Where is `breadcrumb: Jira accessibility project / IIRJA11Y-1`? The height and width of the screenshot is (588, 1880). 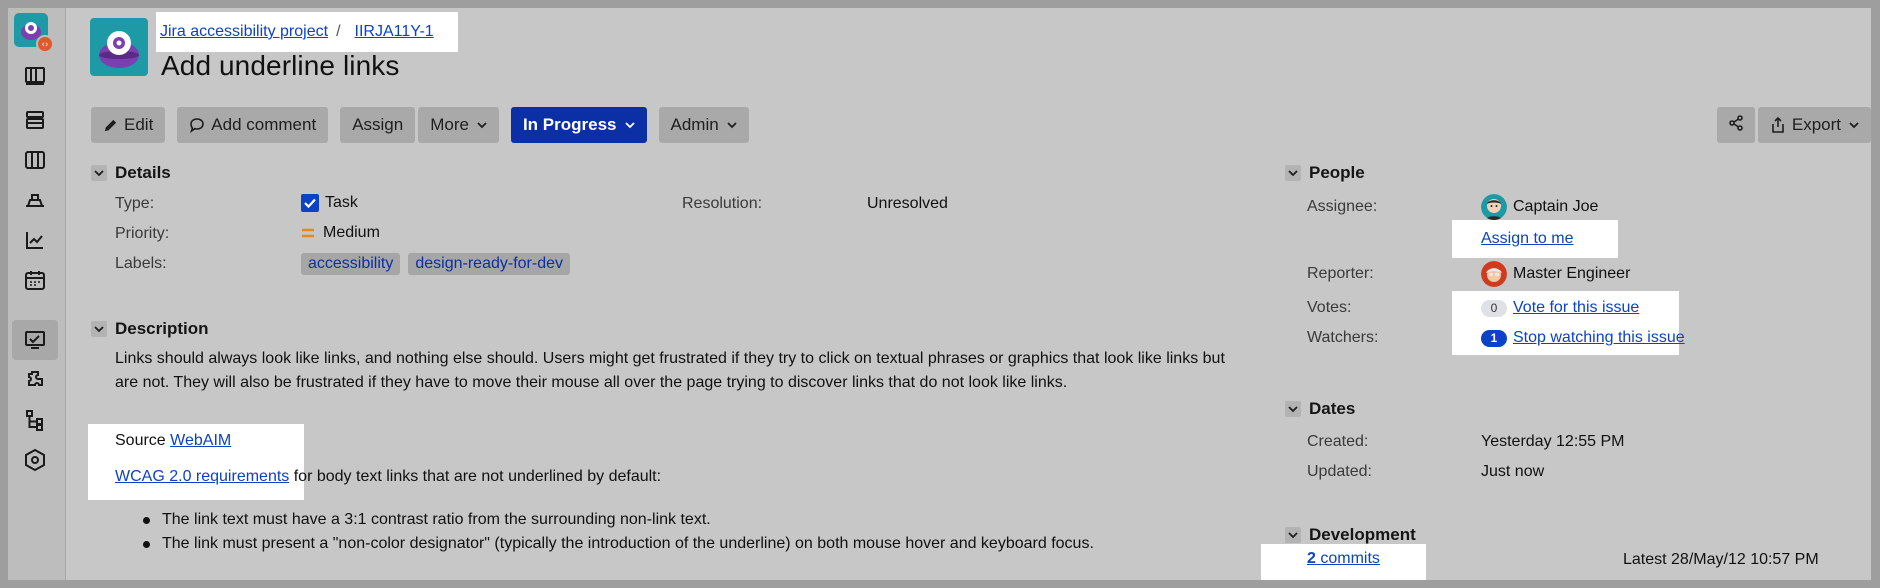
breadcrumb: Jira accessibility project / IIRJA11Y-1 is located at coordinates (307, 32).